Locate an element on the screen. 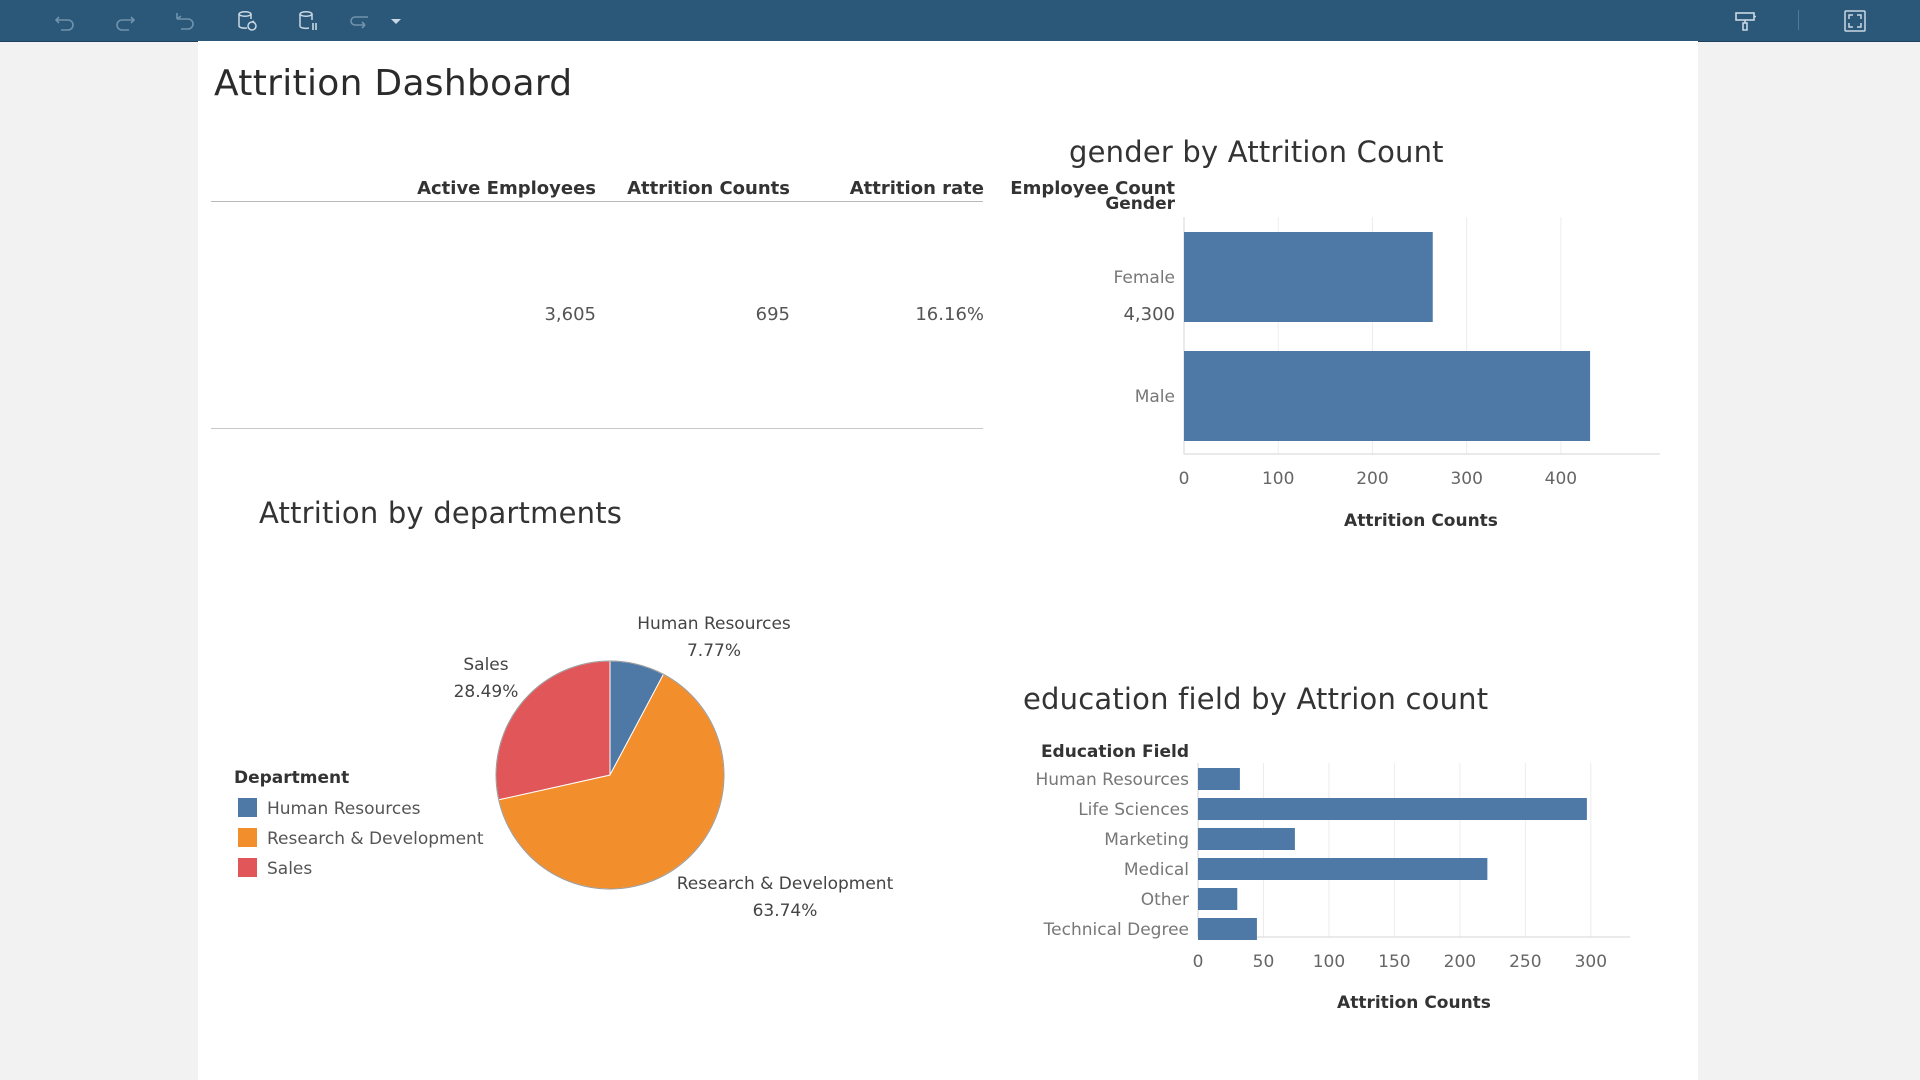 The width and height of the screenshot is (1920, 1080). gender-chart-x-tick-label: 100 is located at coordinates (1278, 479).